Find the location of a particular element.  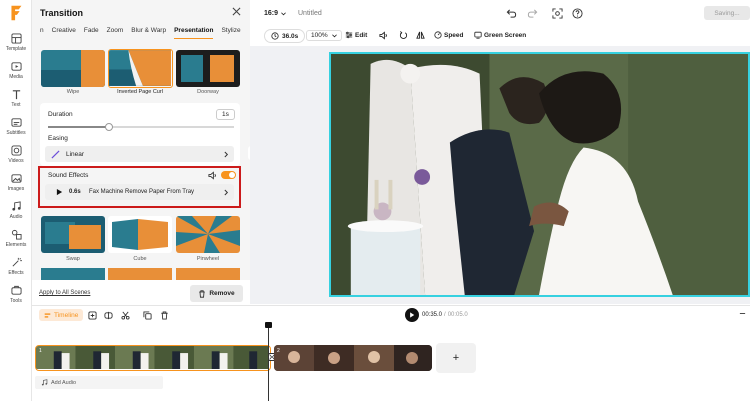

rail-item-elements: Elements is located at coordinates (16, 238).